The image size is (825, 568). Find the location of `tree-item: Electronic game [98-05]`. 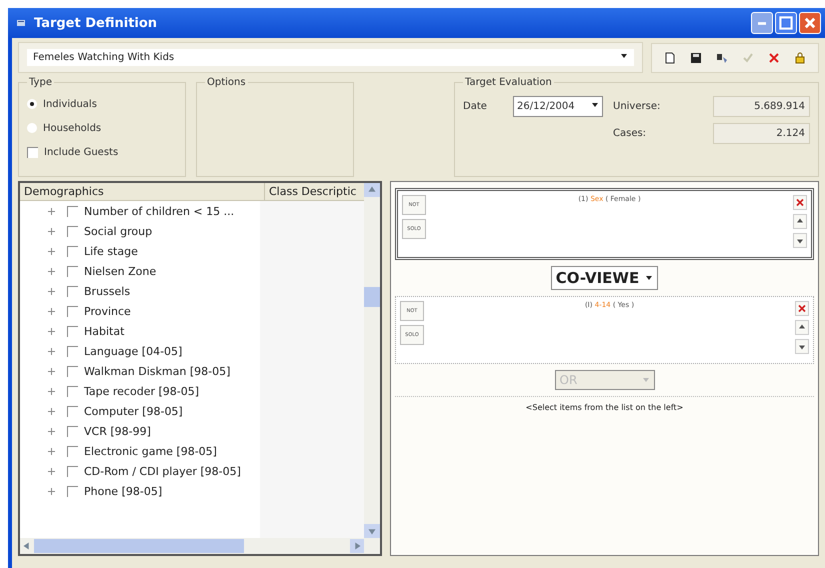

tree-item: Electronic game [98-05] is located at coordinates (150, 451).